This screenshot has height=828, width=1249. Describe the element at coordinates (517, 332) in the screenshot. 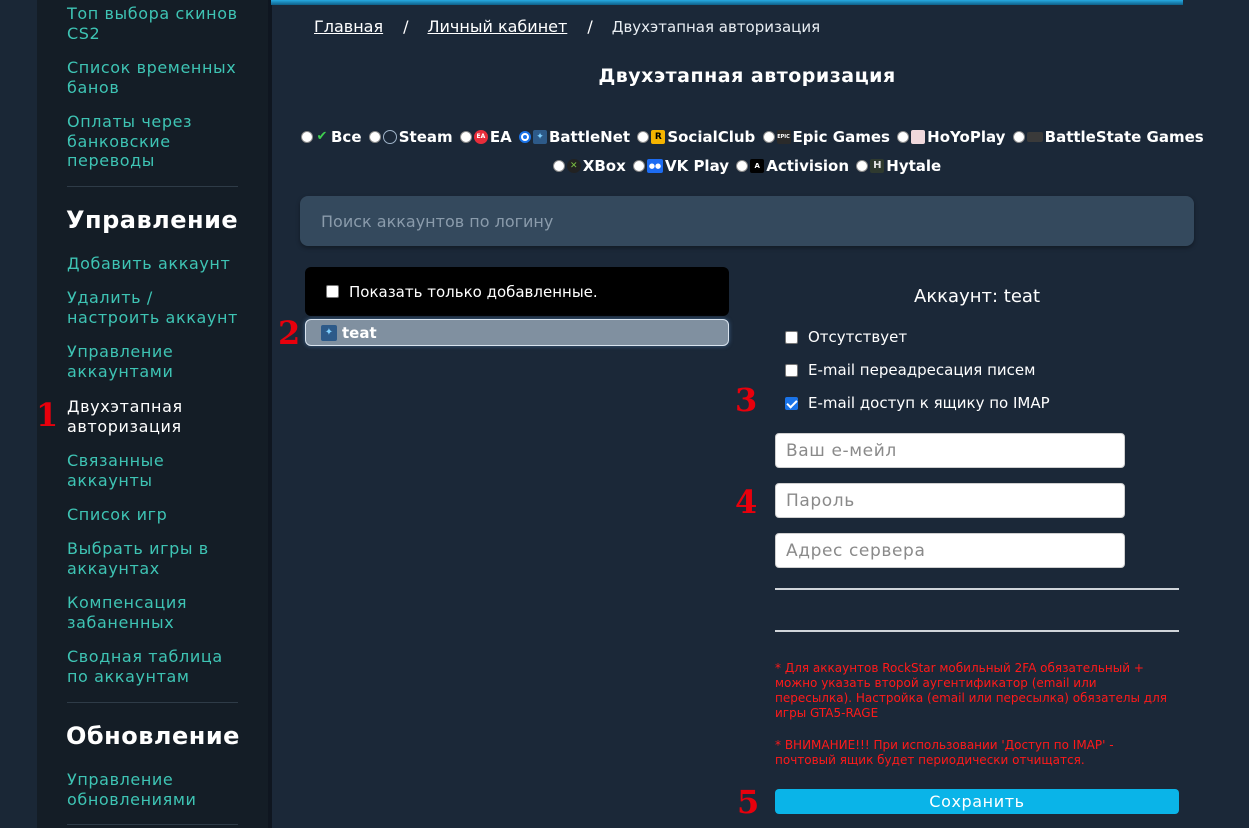

I see `account-list-item: ✦ teat` at that location.